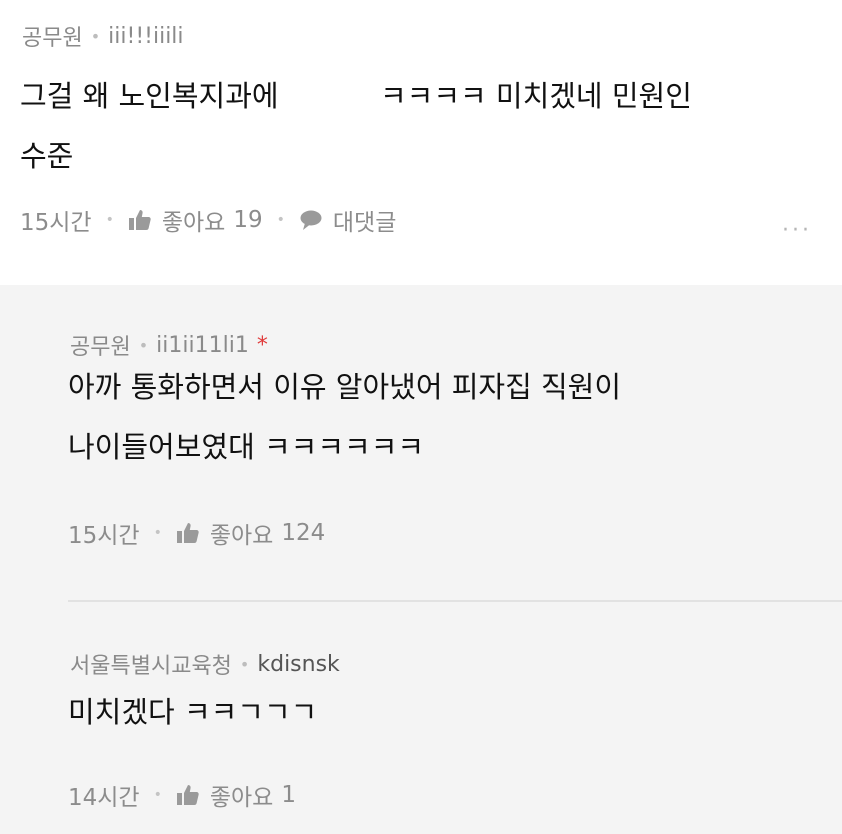 Image resolution: width=842 pixels, height=834 pixels. What do you see at coordinates (364, 223) in the screenshot?
I see `reply-label: 대댓글` at bounding box center [364, 223].